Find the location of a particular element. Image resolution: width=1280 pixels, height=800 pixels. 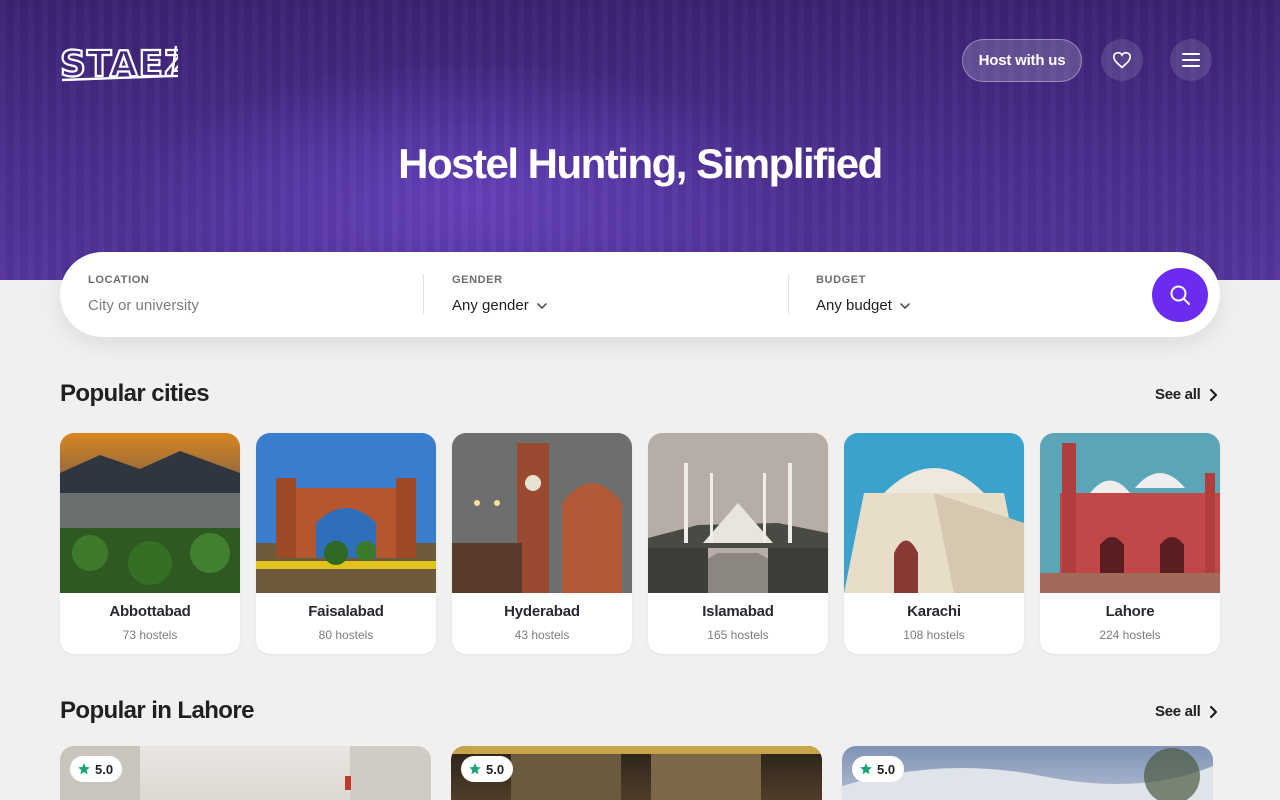

city-hostel-count: 80 hostels is located at coordinates (346, 635).